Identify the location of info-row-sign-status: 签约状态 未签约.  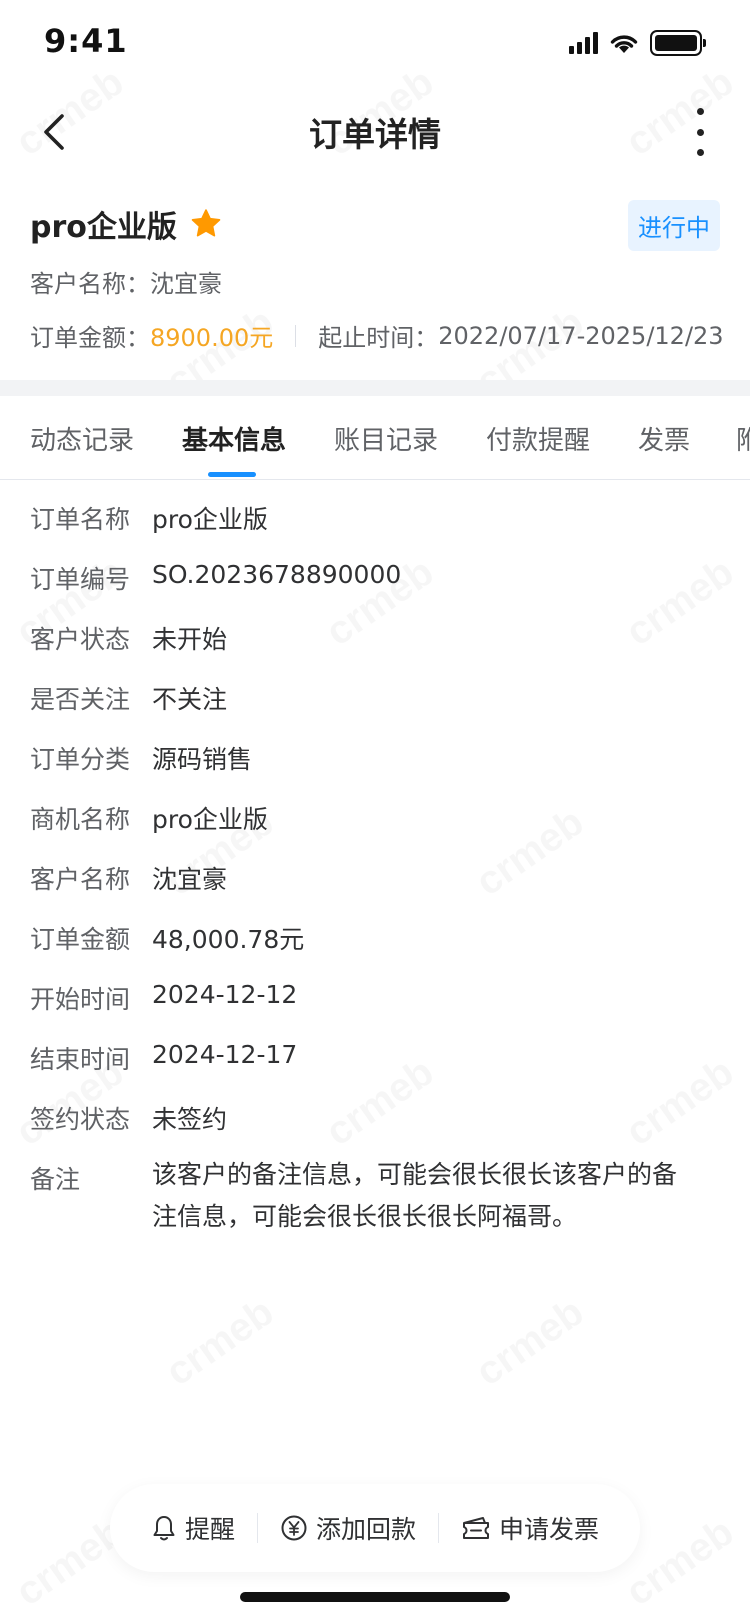
(375, 1130).